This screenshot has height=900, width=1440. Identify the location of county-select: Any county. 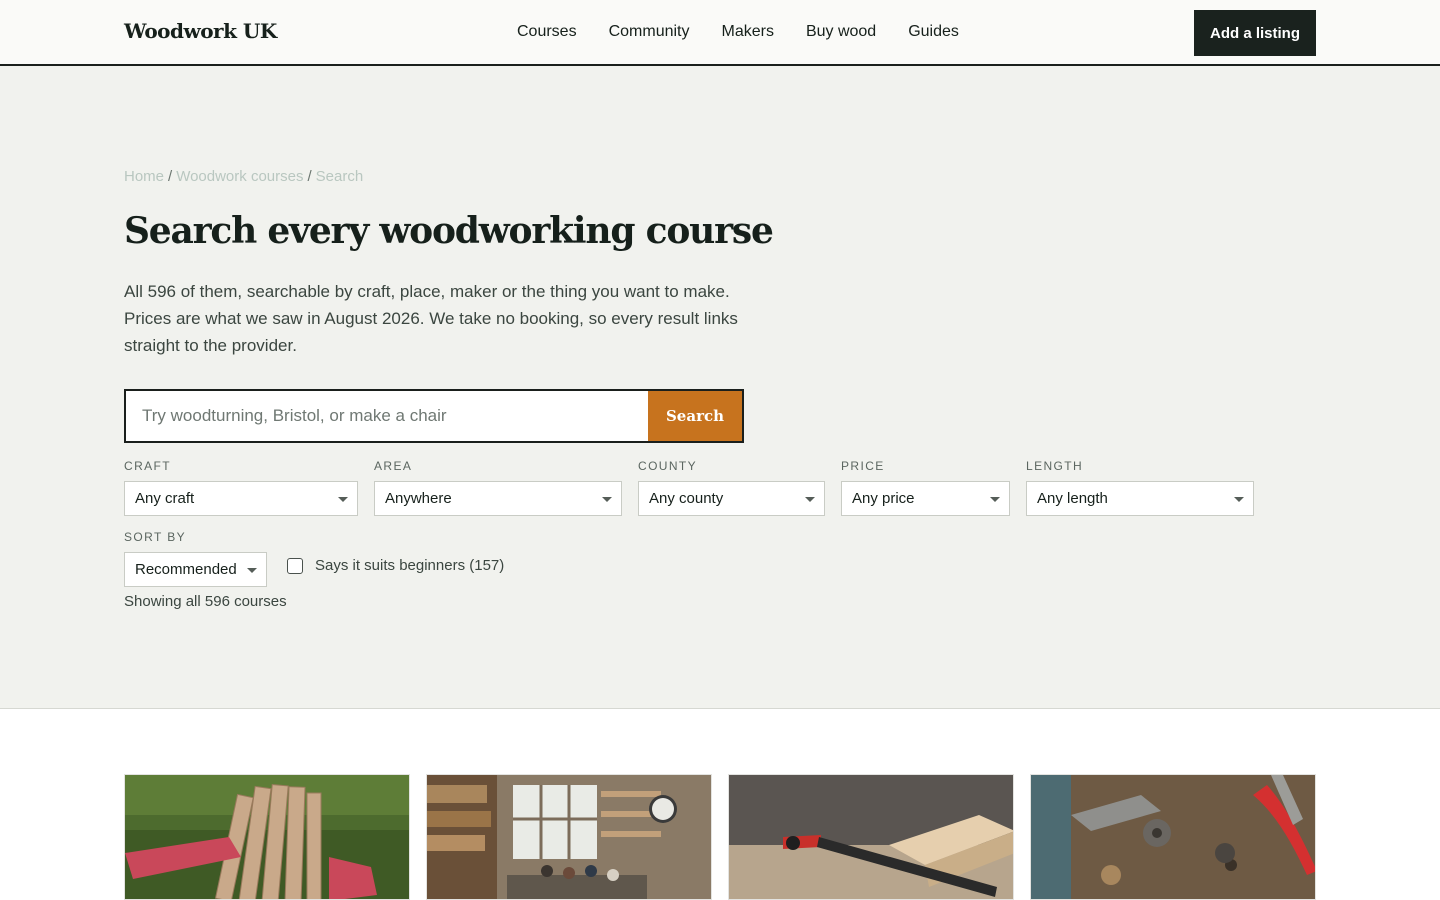
(731, 498).